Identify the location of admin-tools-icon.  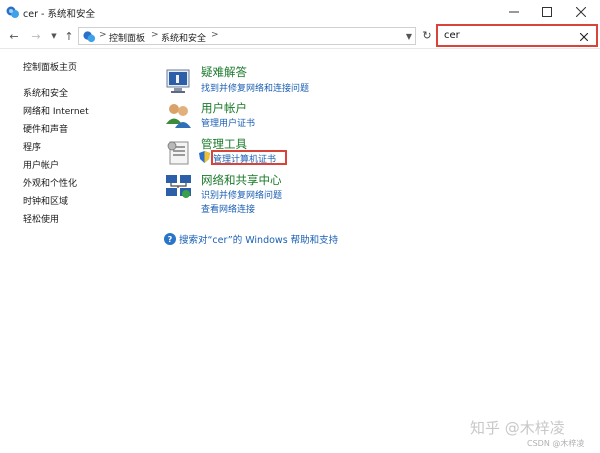
(178, 153).